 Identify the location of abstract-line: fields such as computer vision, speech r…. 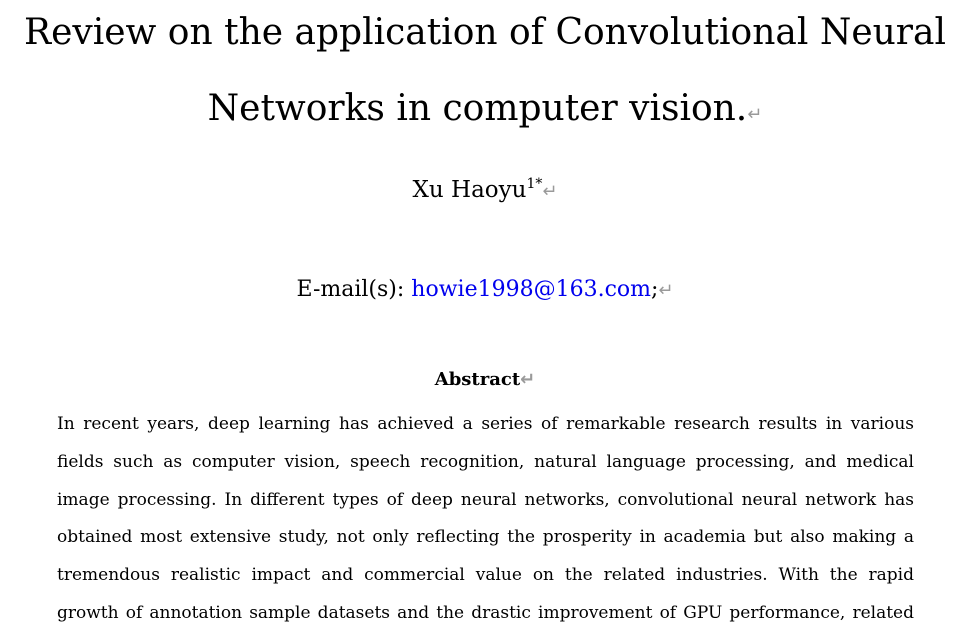
(485, 461).